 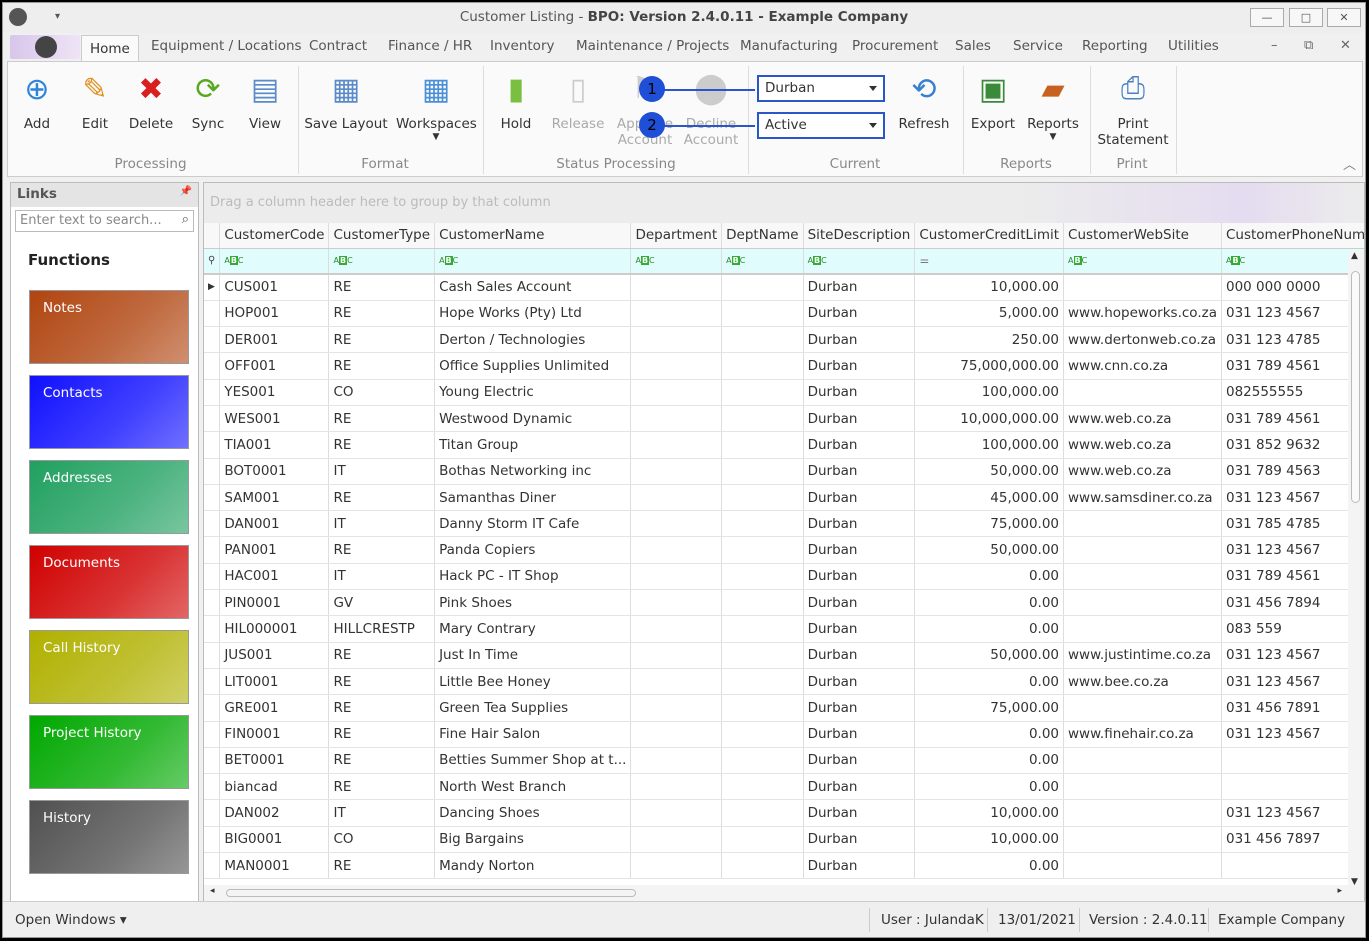 What do you see at coordinates (1344, 17) in the screenshot?
I see `close-button: ✕` at bounding box center [1344, 17].